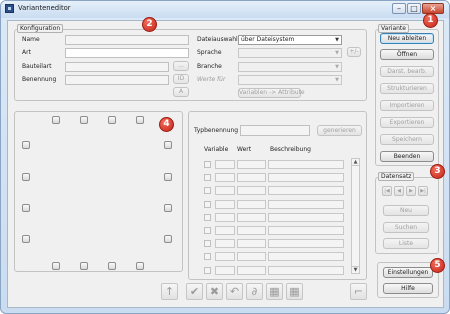  I want to click on branche-select: ▼, so click(290, 67).